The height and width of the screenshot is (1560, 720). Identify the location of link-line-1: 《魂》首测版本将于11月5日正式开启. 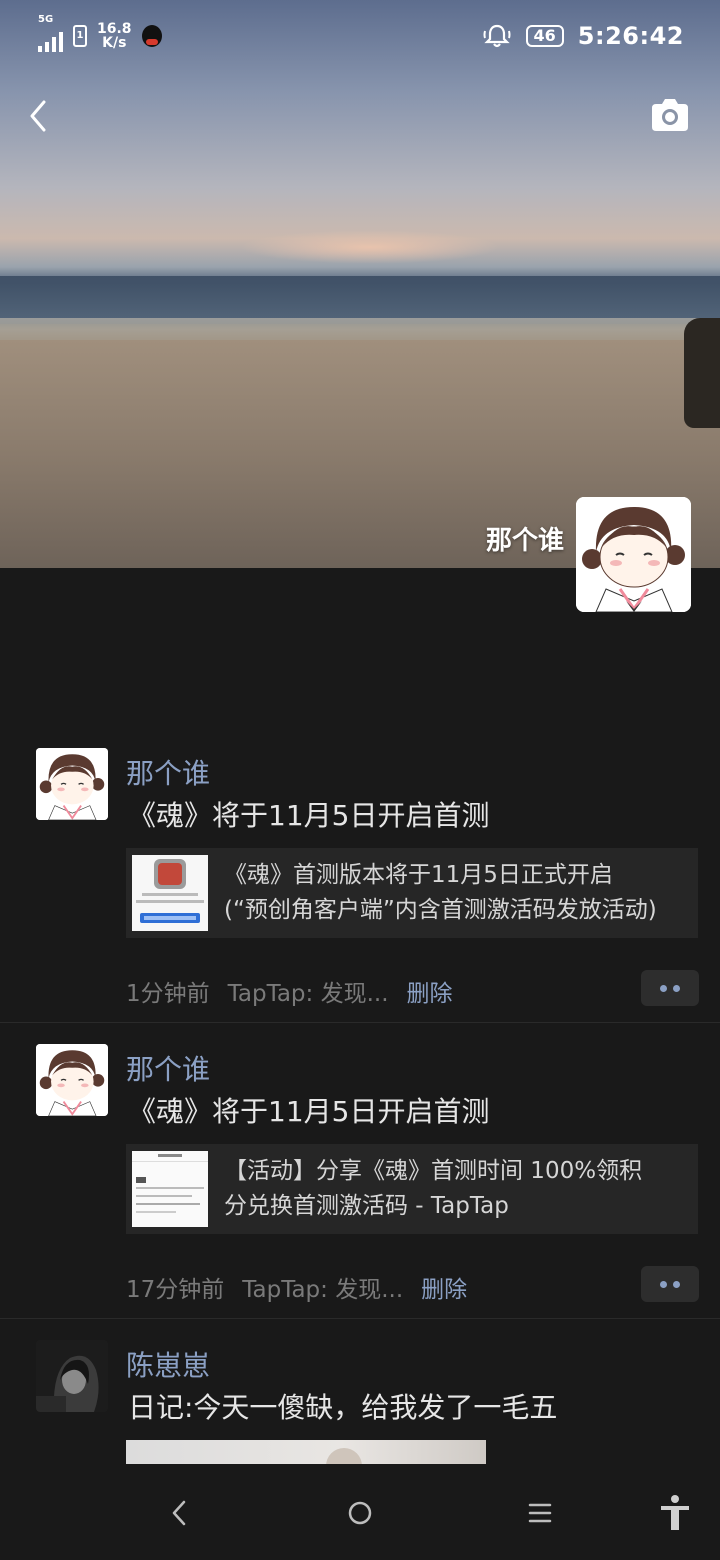
(418, 875).